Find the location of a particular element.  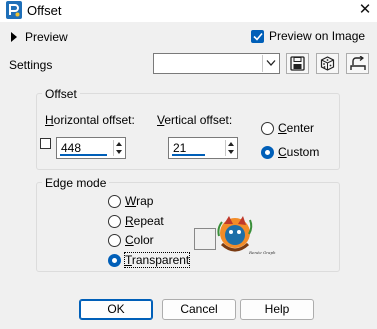

save-preset-button is located at coordinates (297, 63).